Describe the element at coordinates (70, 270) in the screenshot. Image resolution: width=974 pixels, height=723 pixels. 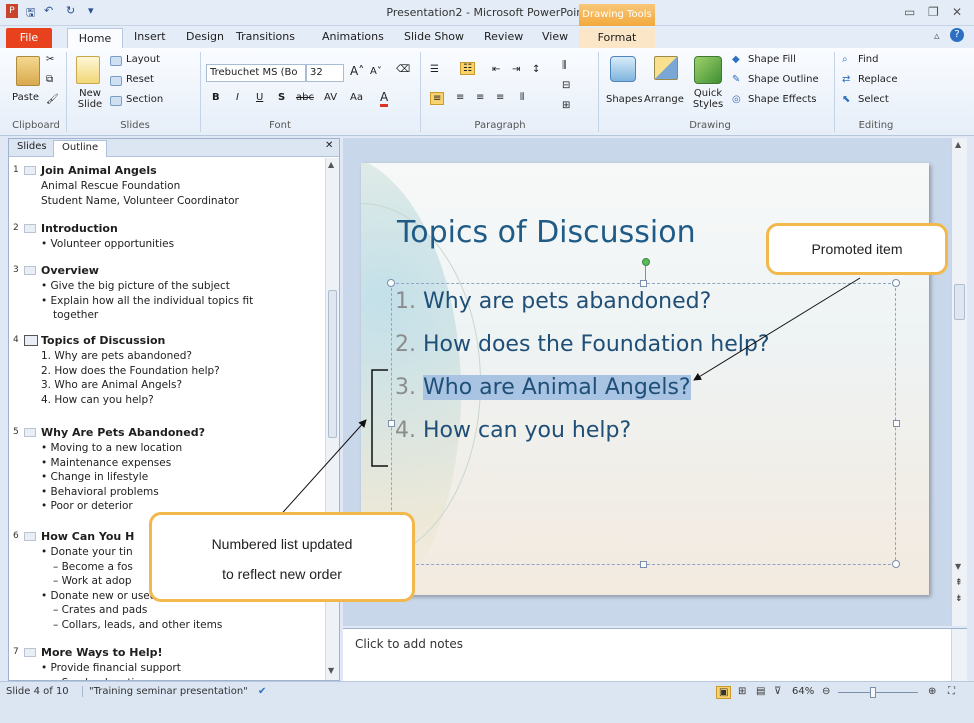
I see `outline-slide-title: Overview` at that location.